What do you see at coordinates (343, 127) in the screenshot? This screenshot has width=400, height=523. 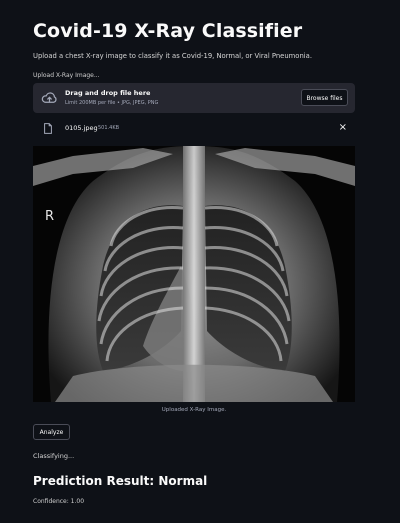 I see `remove-file-button: ×` at bounding box center [343, 127].